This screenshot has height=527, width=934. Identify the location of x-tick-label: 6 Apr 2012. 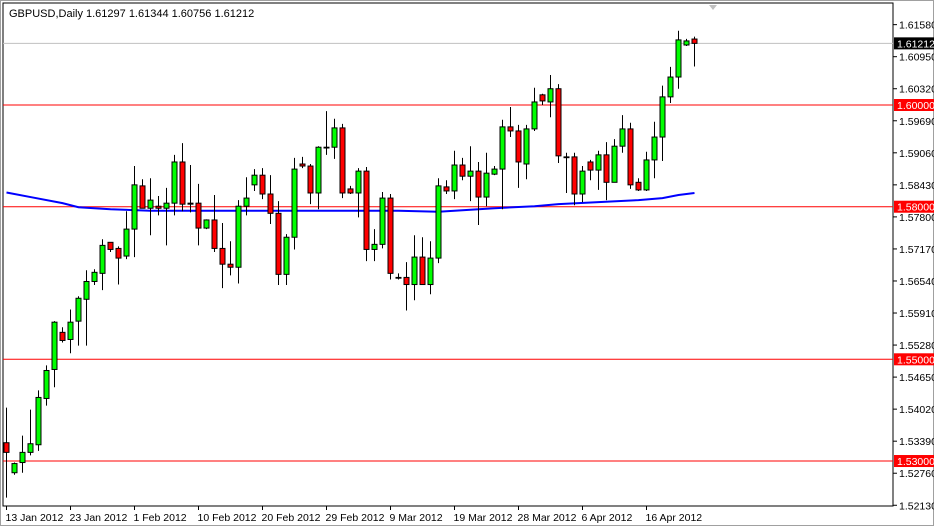
(607, 518).